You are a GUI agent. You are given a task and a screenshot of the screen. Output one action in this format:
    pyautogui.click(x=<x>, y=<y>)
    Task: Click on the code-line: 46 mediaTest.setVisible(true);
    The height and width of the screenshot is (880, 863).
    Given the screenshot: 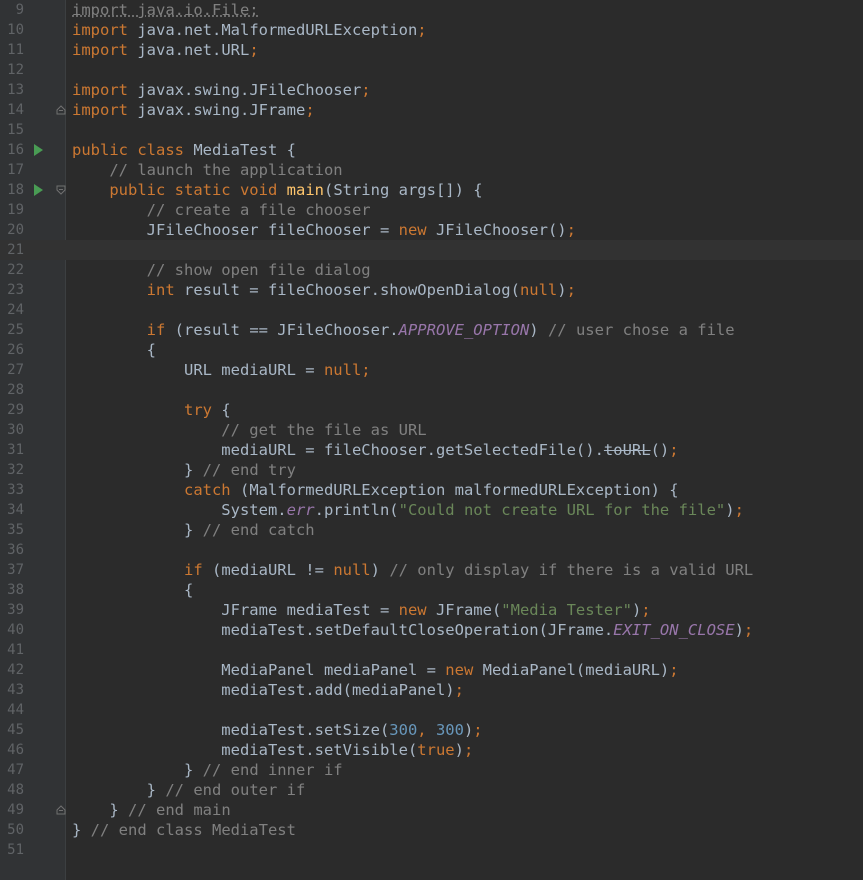 What is the action you would take?
    pyautogui.click(x=431, y=750)
    